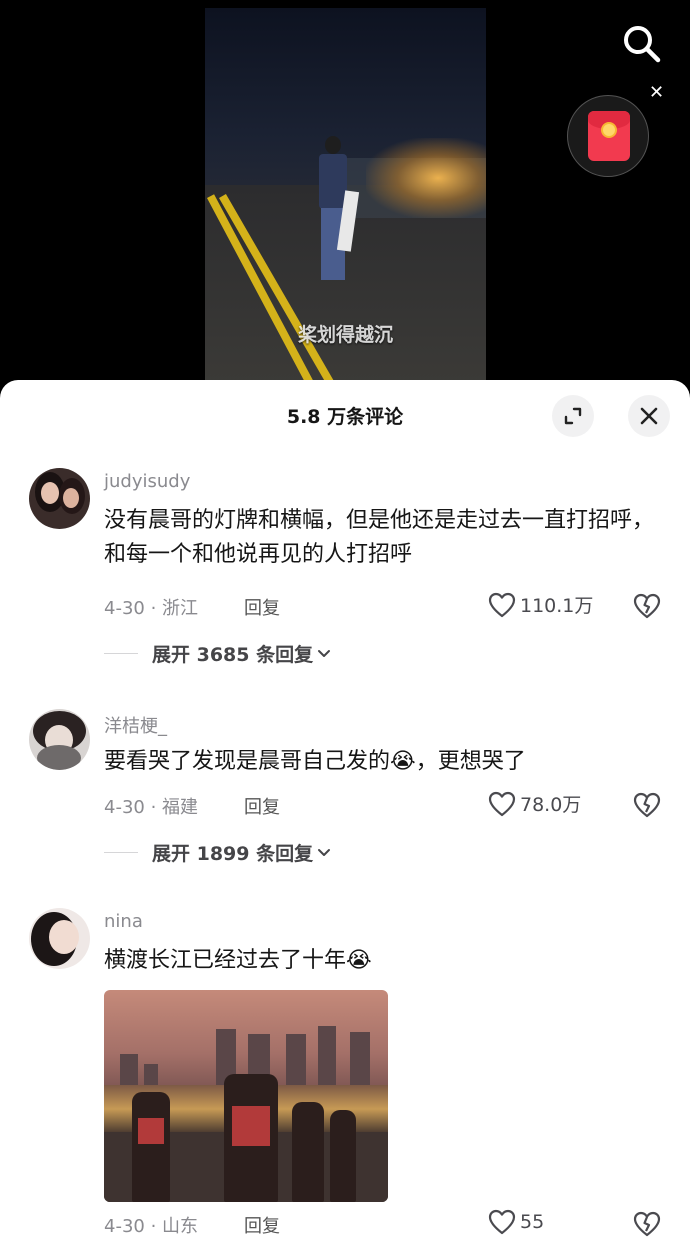  What do you see at coordinates (426, 178) in the screenshot?
I see `video-lights` at bounding box center [426, 178].